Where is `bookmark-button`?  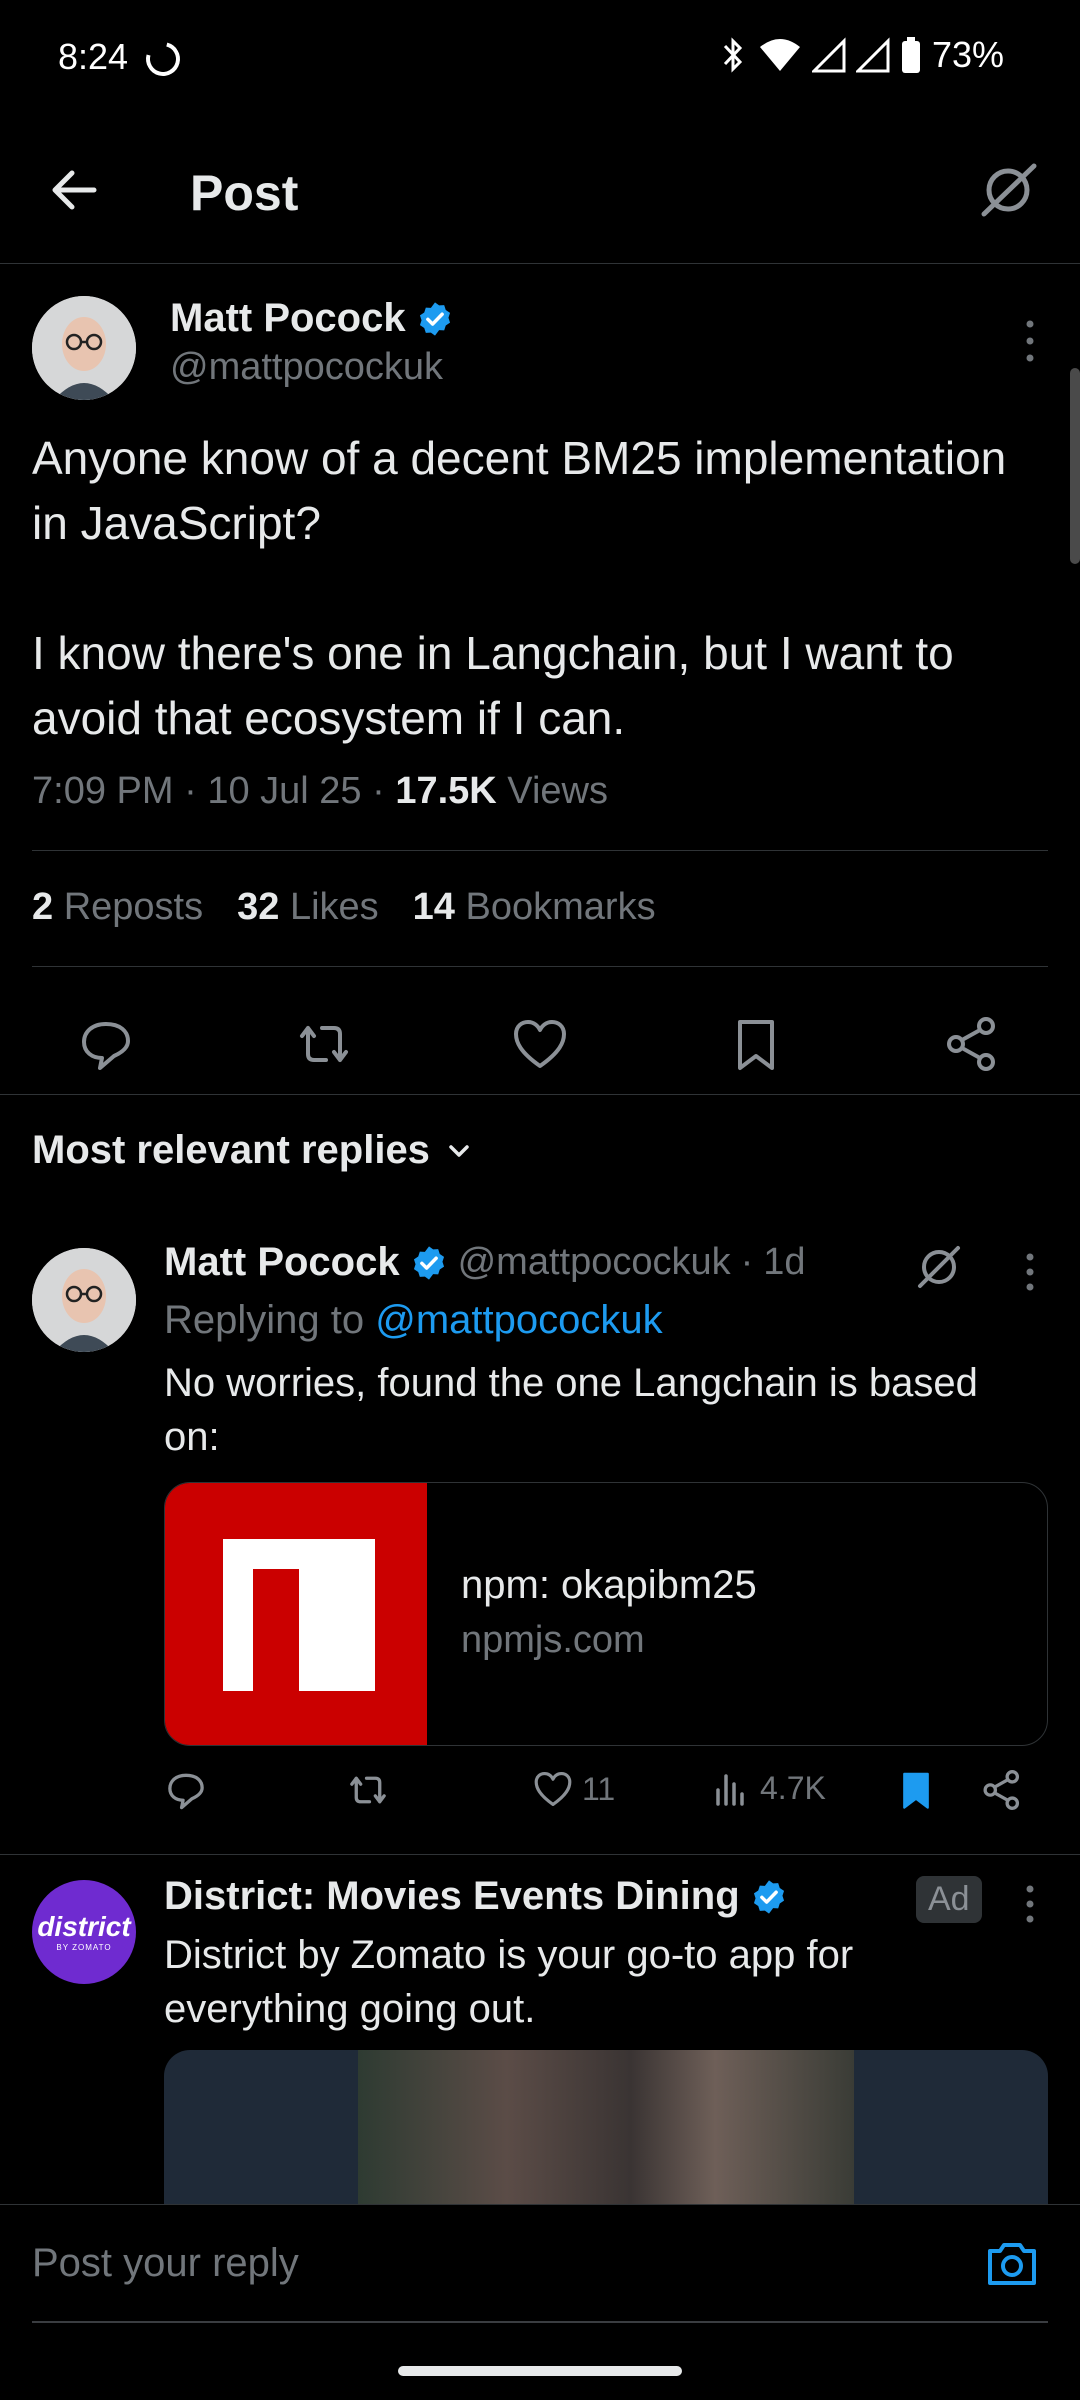 bookmark-button is located at coordinates (916, 1790).